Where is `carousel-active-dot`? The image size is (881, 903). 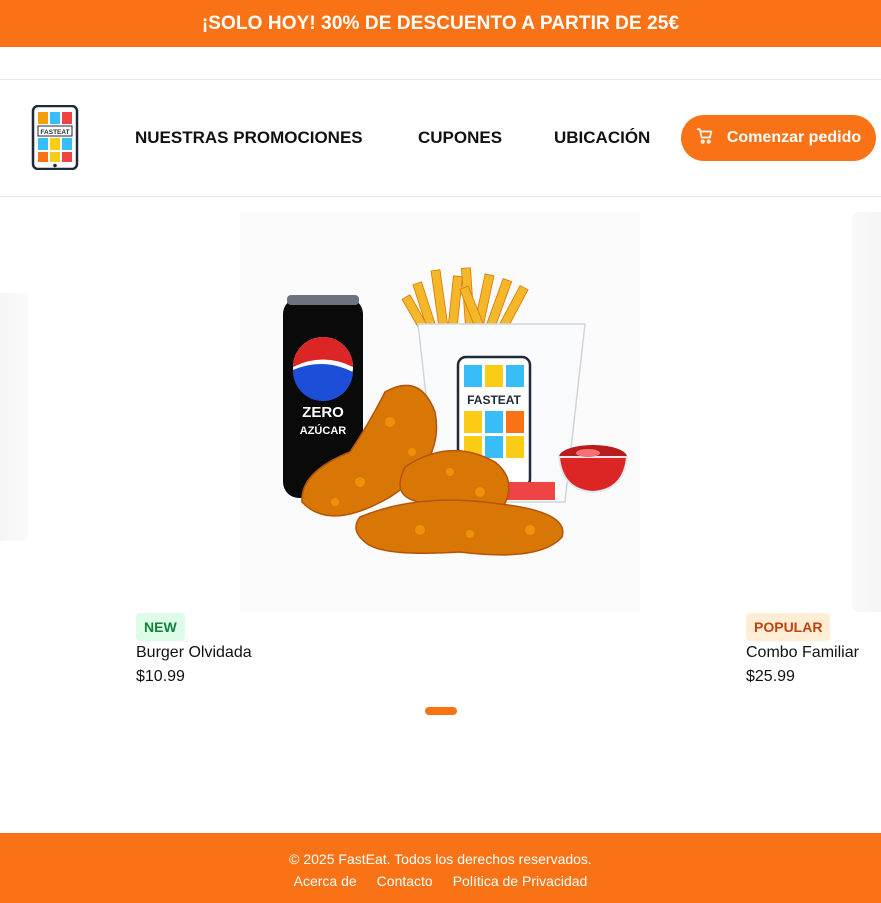
carousel-active-dot is located at coordinates (441, 711).